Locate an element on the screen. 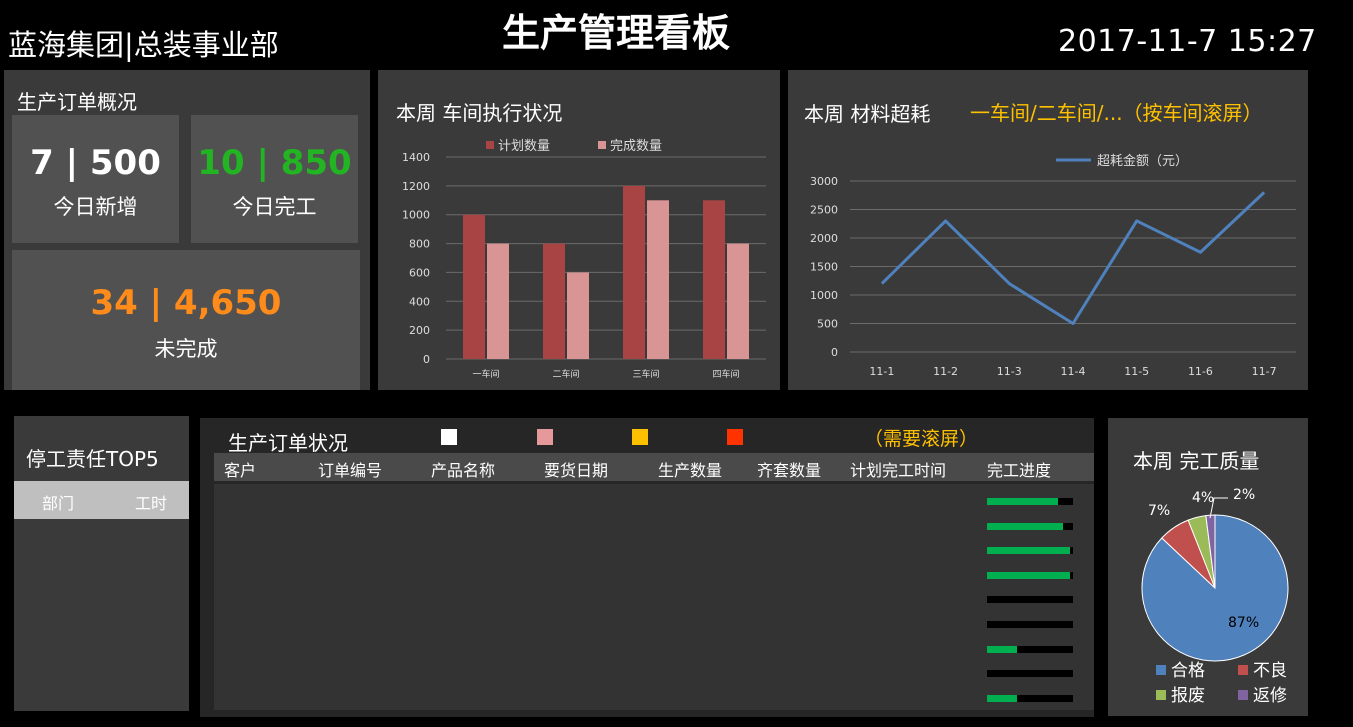 This screenshot has height=727, width=1353. legend-label: 超耗金额（元） is located at coordinates (1142, 161).